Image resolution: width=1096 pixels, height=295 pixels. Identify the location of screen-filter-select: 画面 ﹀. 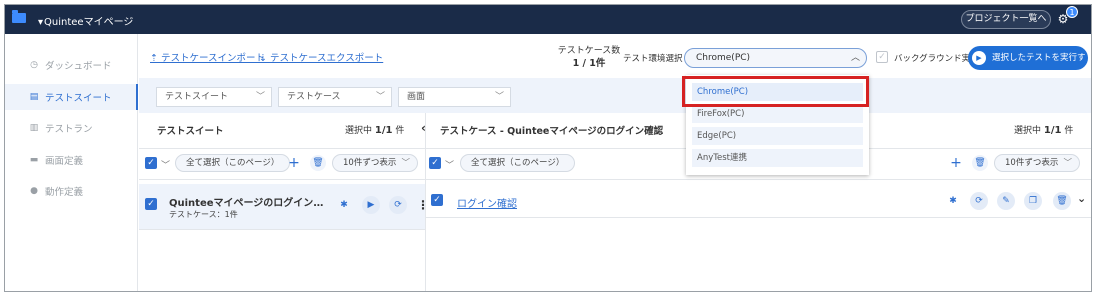
(454, 97).